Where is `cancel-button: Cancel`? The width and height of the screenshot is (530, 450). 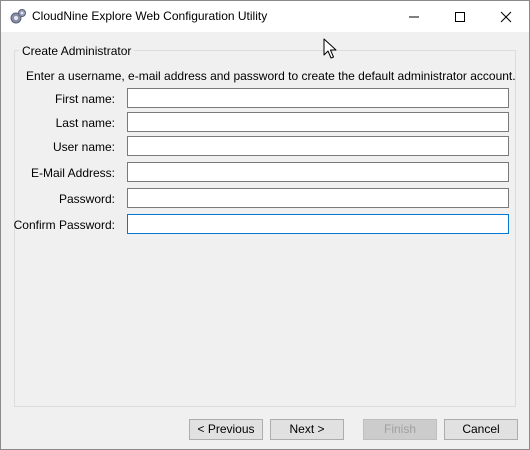
cancel-button: Cancel is located at coordinates (481, 429).